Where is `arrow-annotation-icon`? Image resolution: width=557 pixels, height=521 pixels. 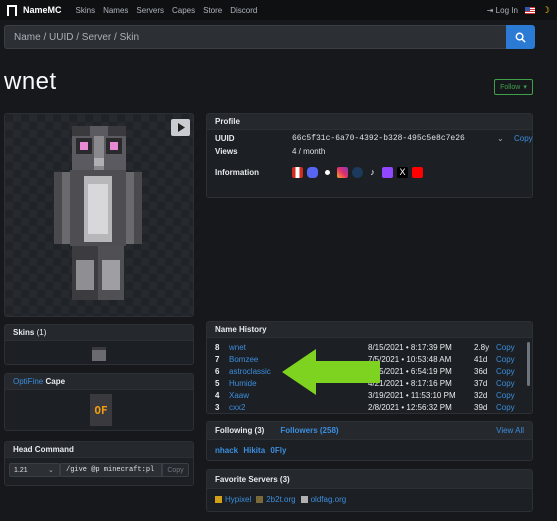 arrow-annotation-icon is located at coordinates (331, 372).